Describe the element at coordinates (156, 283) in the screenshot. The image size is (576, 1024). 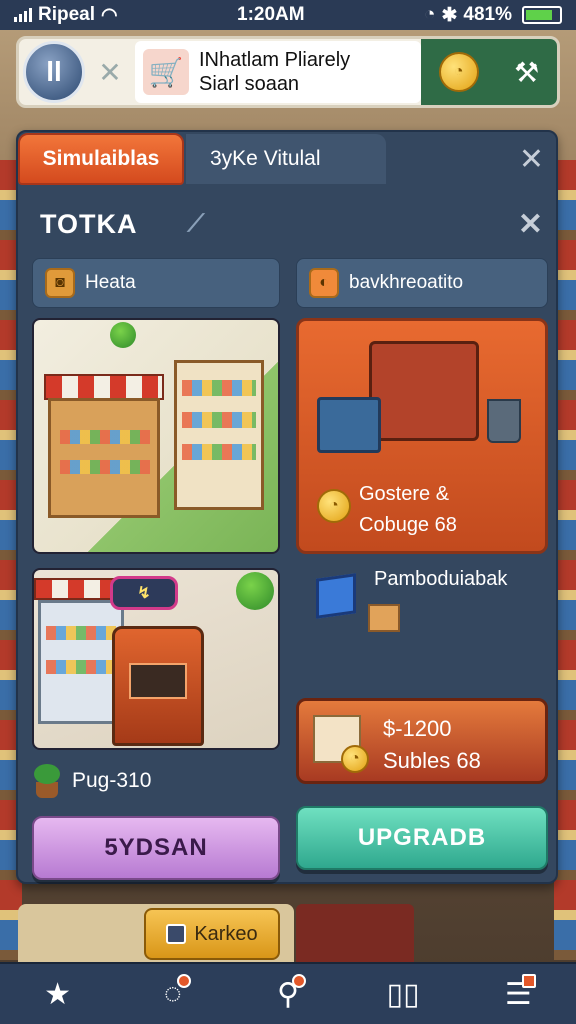
I see `left-category-label: ◙ Heata` at that location.